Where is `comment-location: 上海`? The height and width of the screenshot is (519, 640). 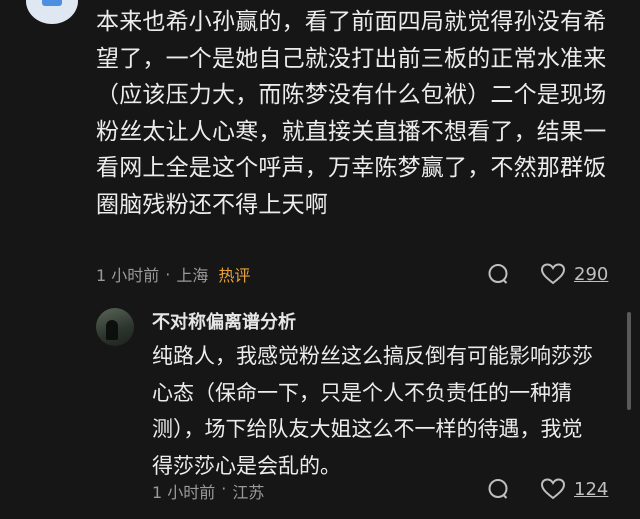
comment-location: 上海 is located at coordinates (192, 275).